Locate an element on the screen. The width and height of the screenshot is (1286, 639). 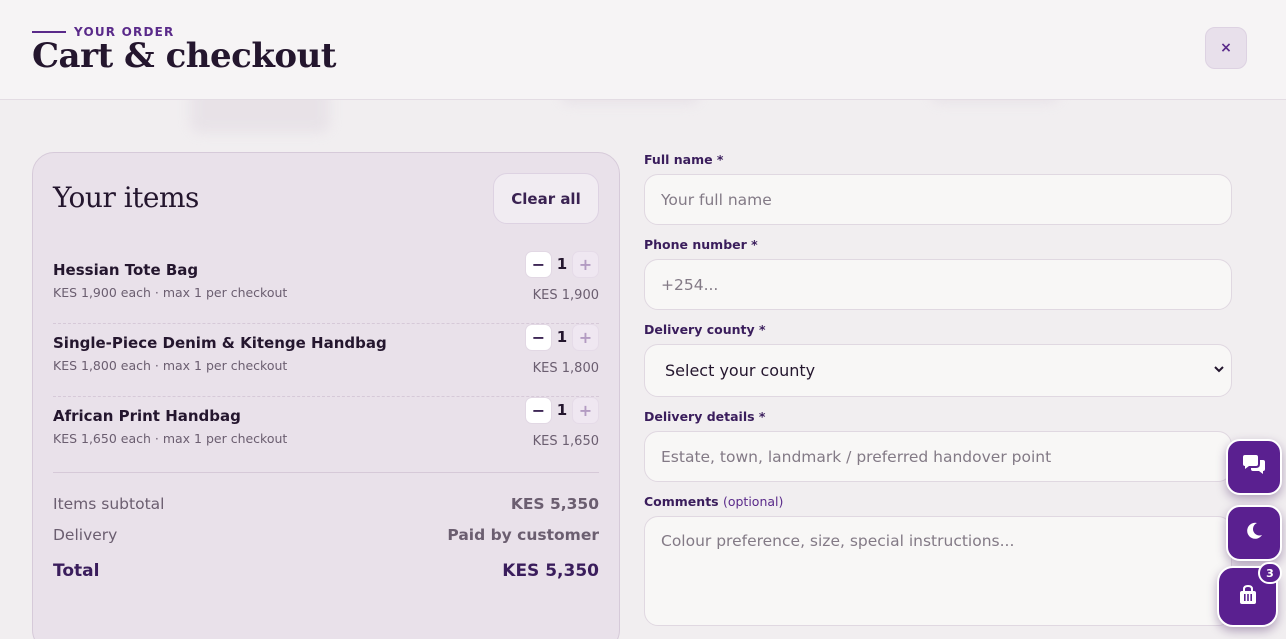
comments-optional: (optional) is located at coordinates (753, 501).